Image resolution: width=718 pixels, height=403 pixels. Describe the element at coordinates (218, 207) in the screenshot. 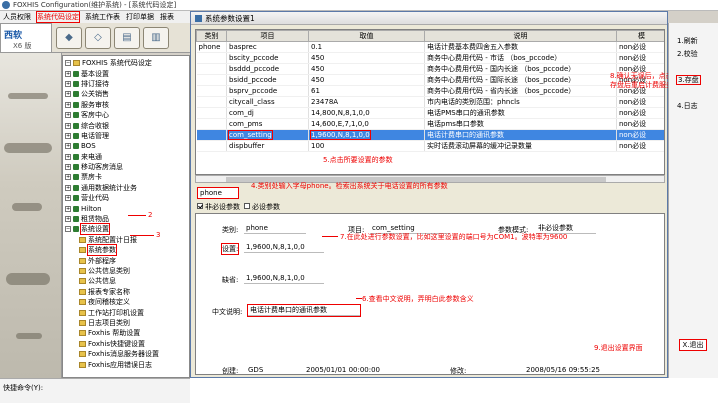

I see `nonrequired-checkbox: 非必设参数` at that location.